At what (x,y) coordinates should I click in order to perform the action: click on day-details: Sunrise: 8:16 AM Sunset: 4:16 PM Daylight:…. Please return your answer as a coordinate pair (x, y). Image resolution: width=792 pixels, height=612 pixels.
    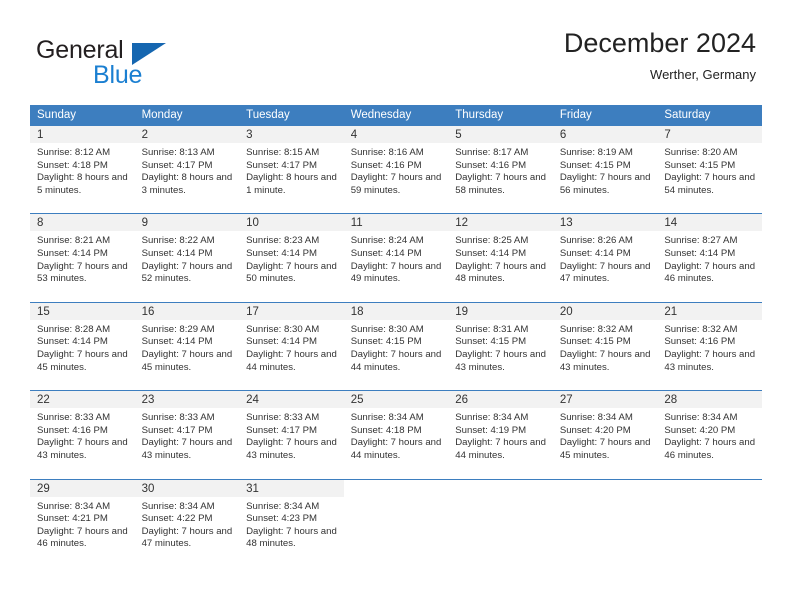
    Looking at the image, I should click on (396, 173).